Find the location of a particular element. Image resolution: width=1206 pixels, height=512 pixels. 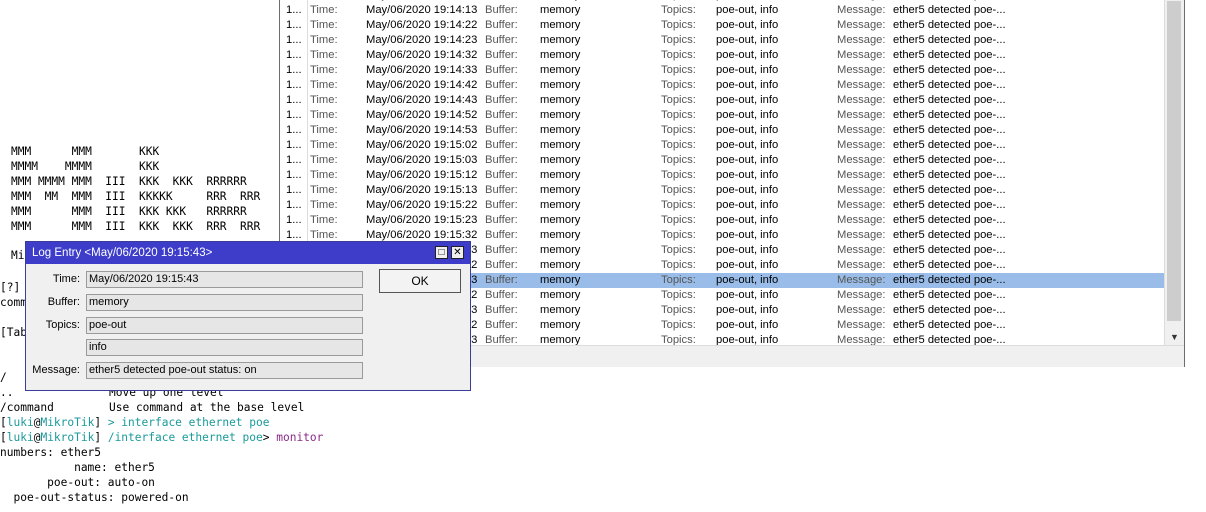

logo-line-1: MMM MMM KKK is located at coordinates (85, 151).